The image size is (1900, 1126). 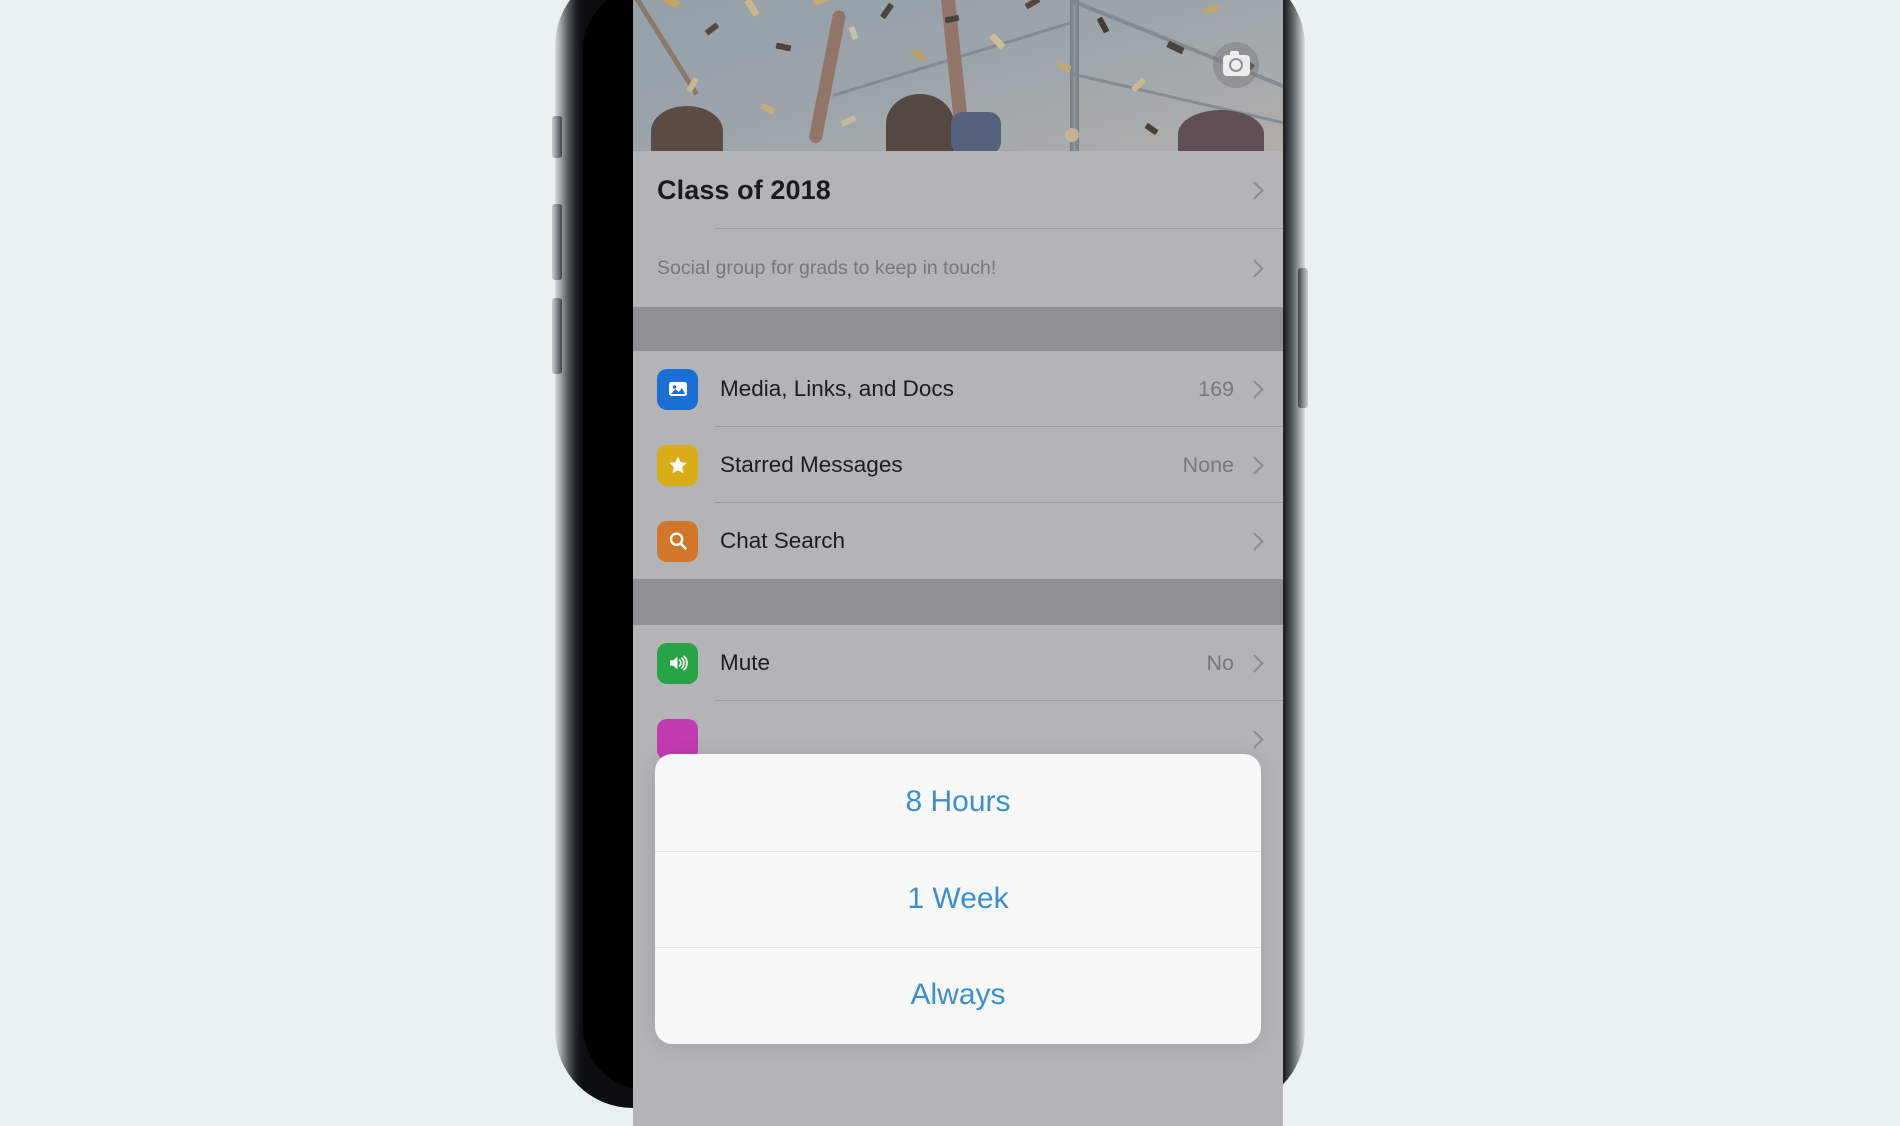 I want to click on sheet-option-label: 1 Week, so click(x=958, y=898).